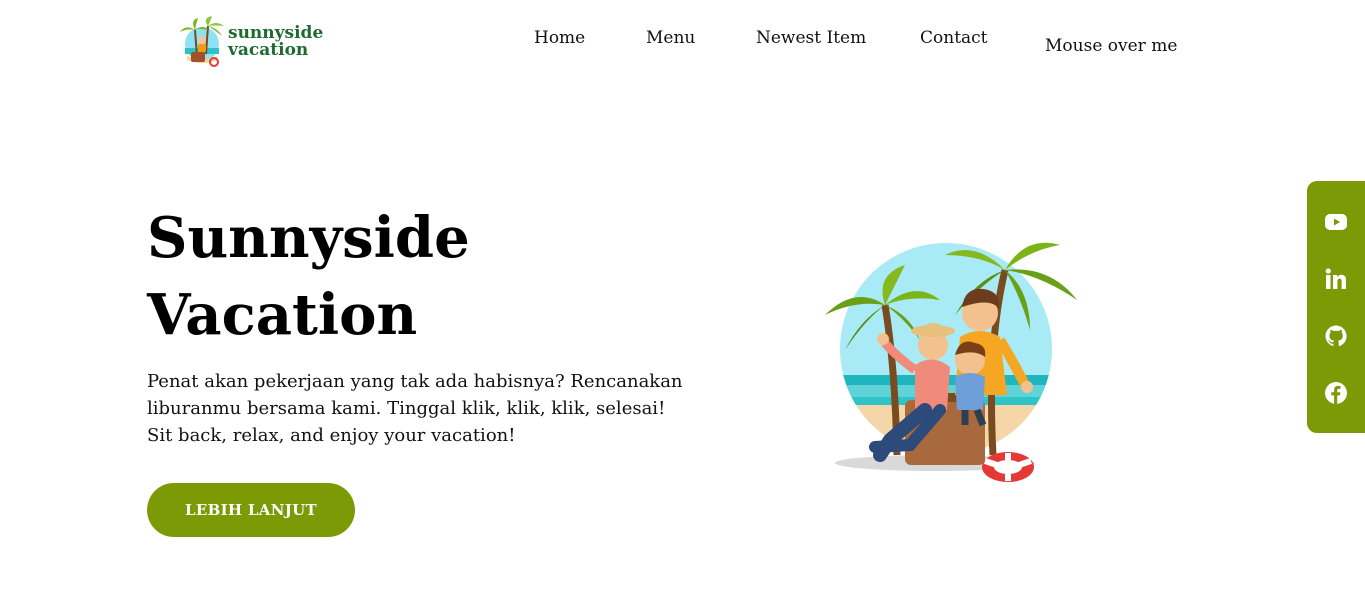  What do you see at coordinates (202, 41) in the screenshot?
I see `logo-illustration` at bounding box center [202, 41].